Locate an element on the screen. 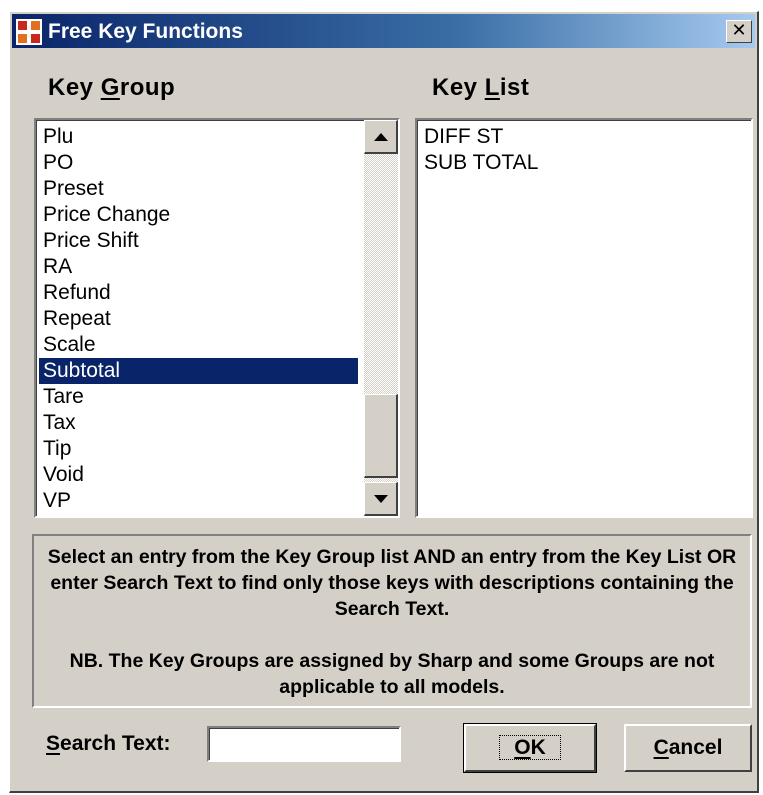 The width and height of the screenshot is (763, 795). key-group-item: Repeat is located at coordinates (198, 319).